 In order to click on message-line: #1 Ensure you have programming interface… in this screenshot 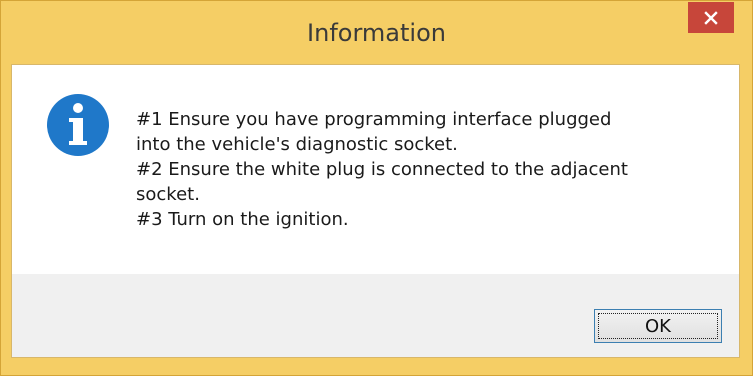, I will do `click(374, 119)`.